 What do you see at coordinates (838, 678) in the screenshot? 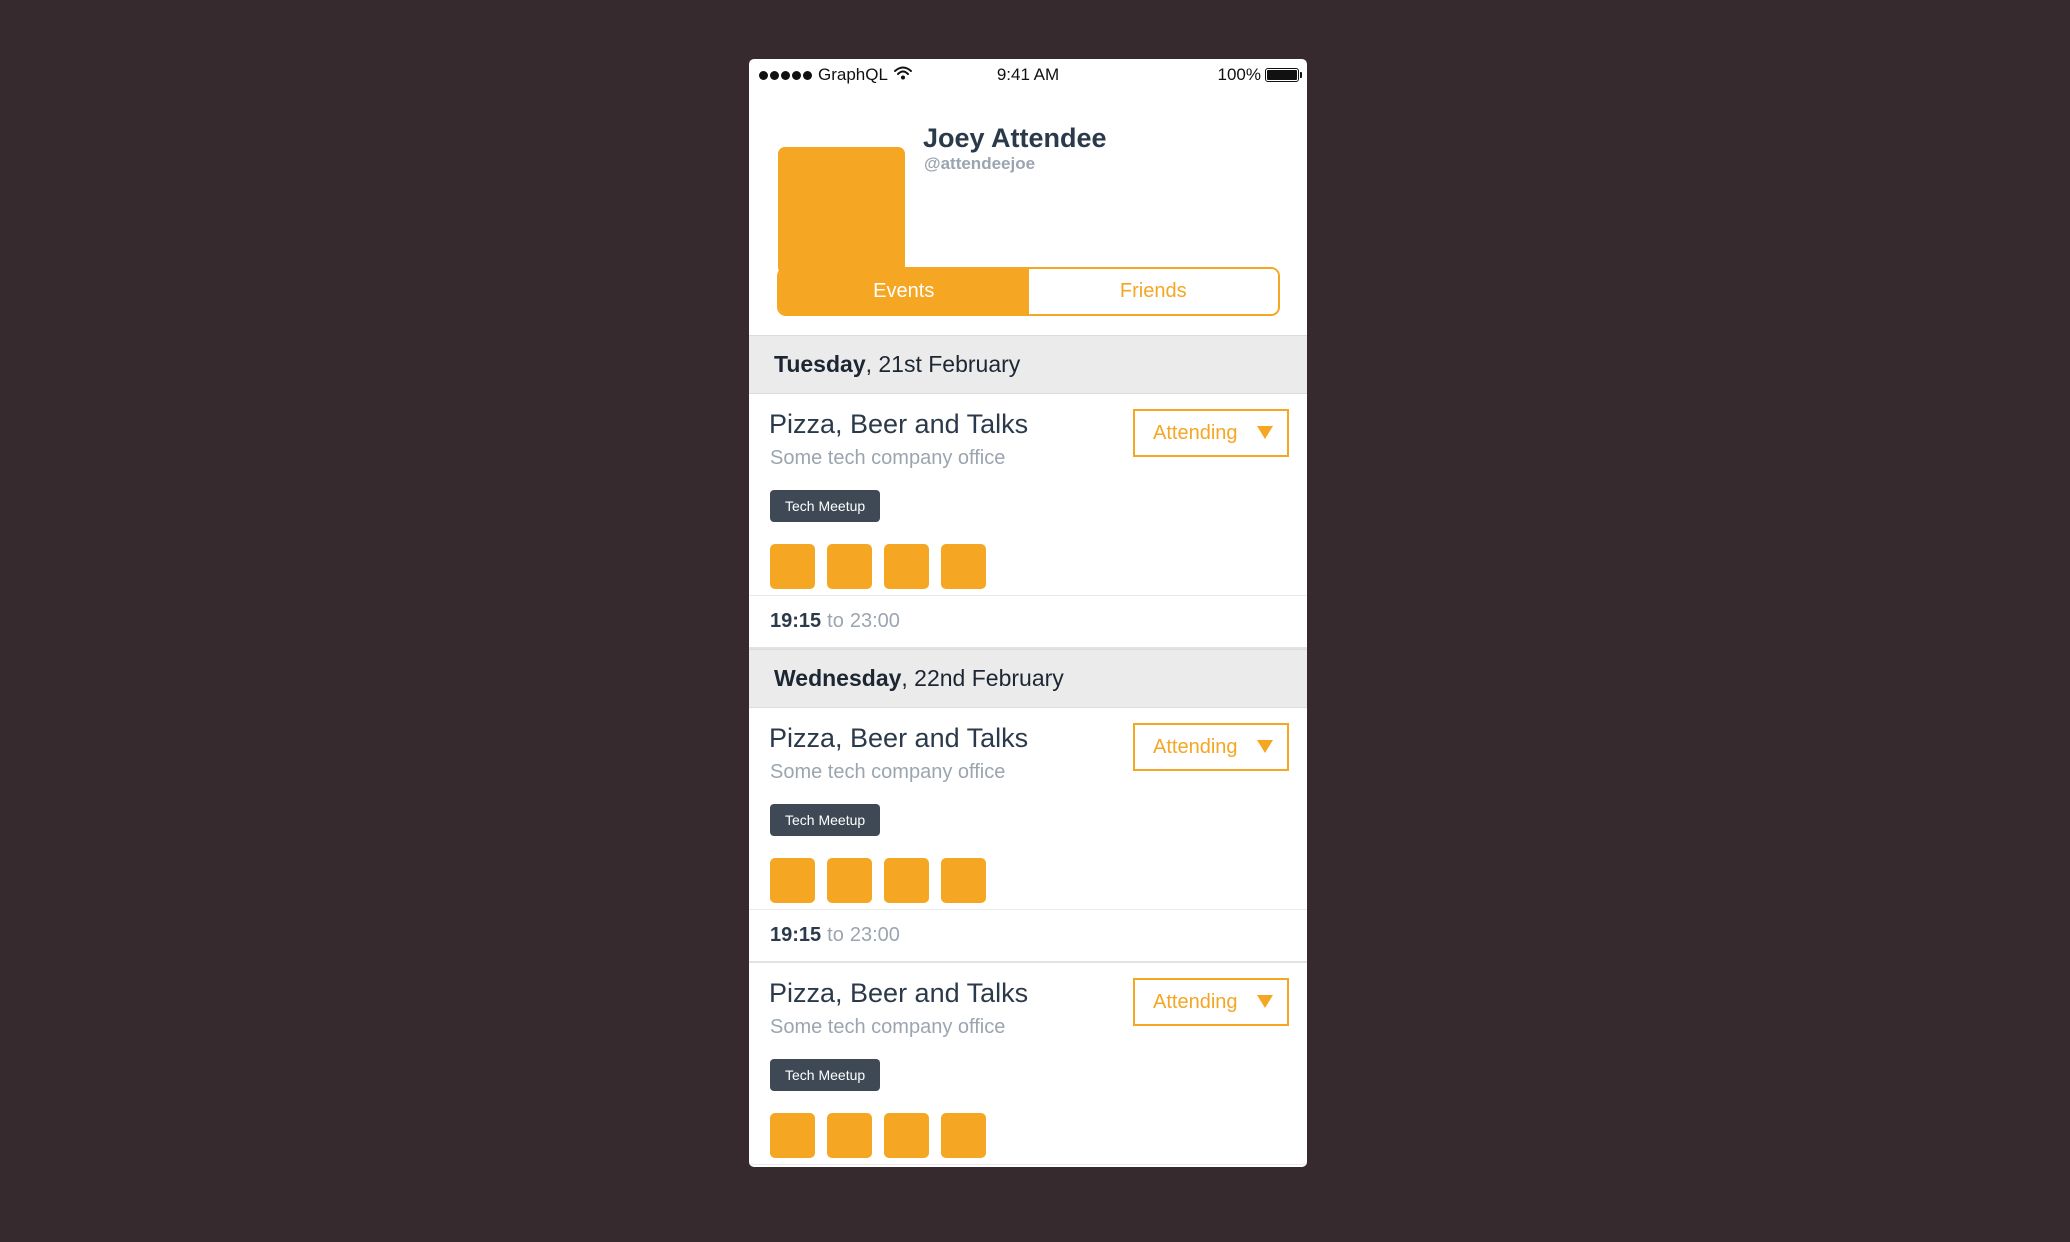
I see `day-weekday: Wednesday` at bounding box center [838, 678].